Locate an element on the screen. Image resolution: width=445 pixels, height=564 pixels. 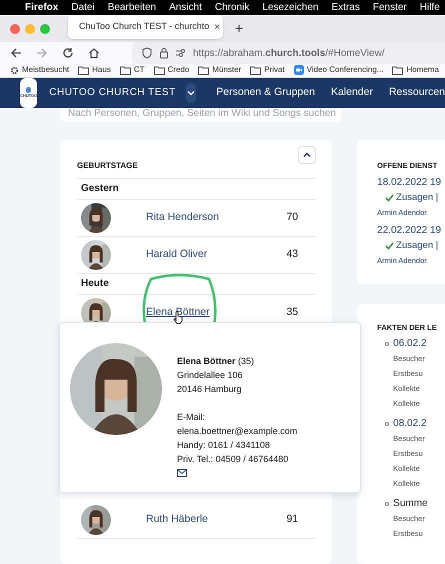
nav-link: Kalender is located at coordinates (351, 92).